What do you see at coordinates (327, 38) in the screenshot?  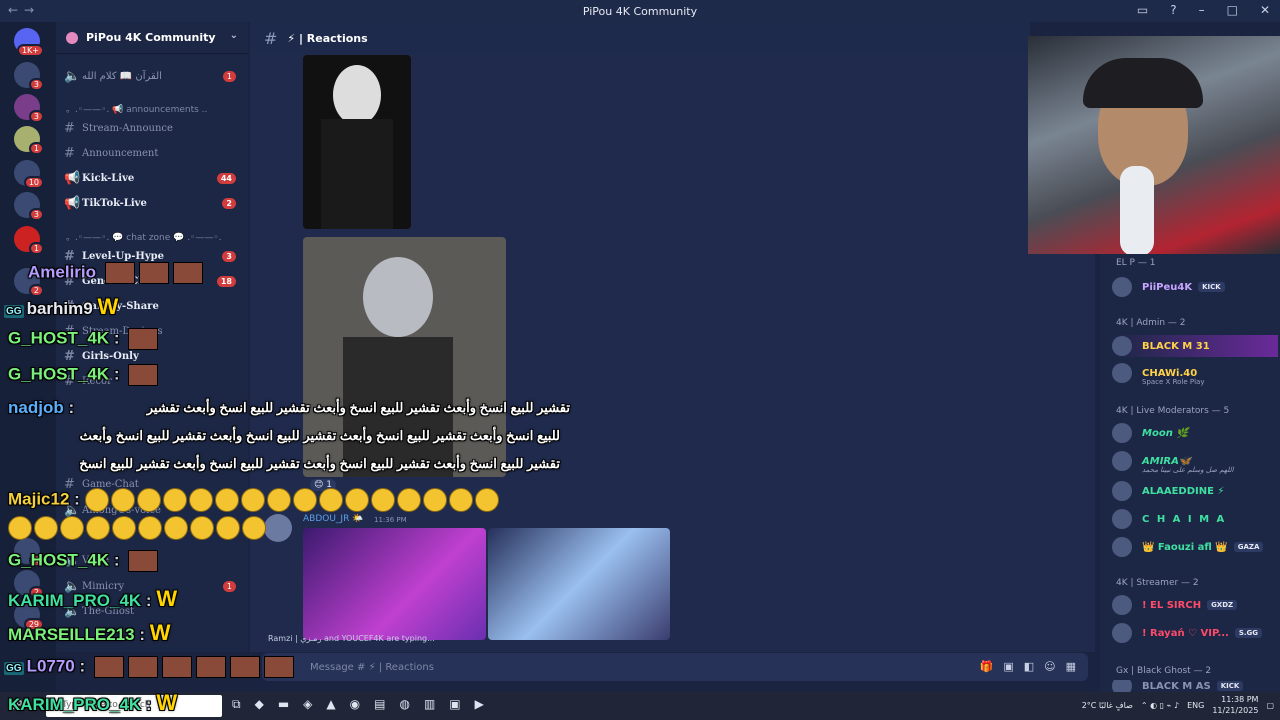 I see `channel-title: ⚡ | Reactions` at bounding box center [327, 38].